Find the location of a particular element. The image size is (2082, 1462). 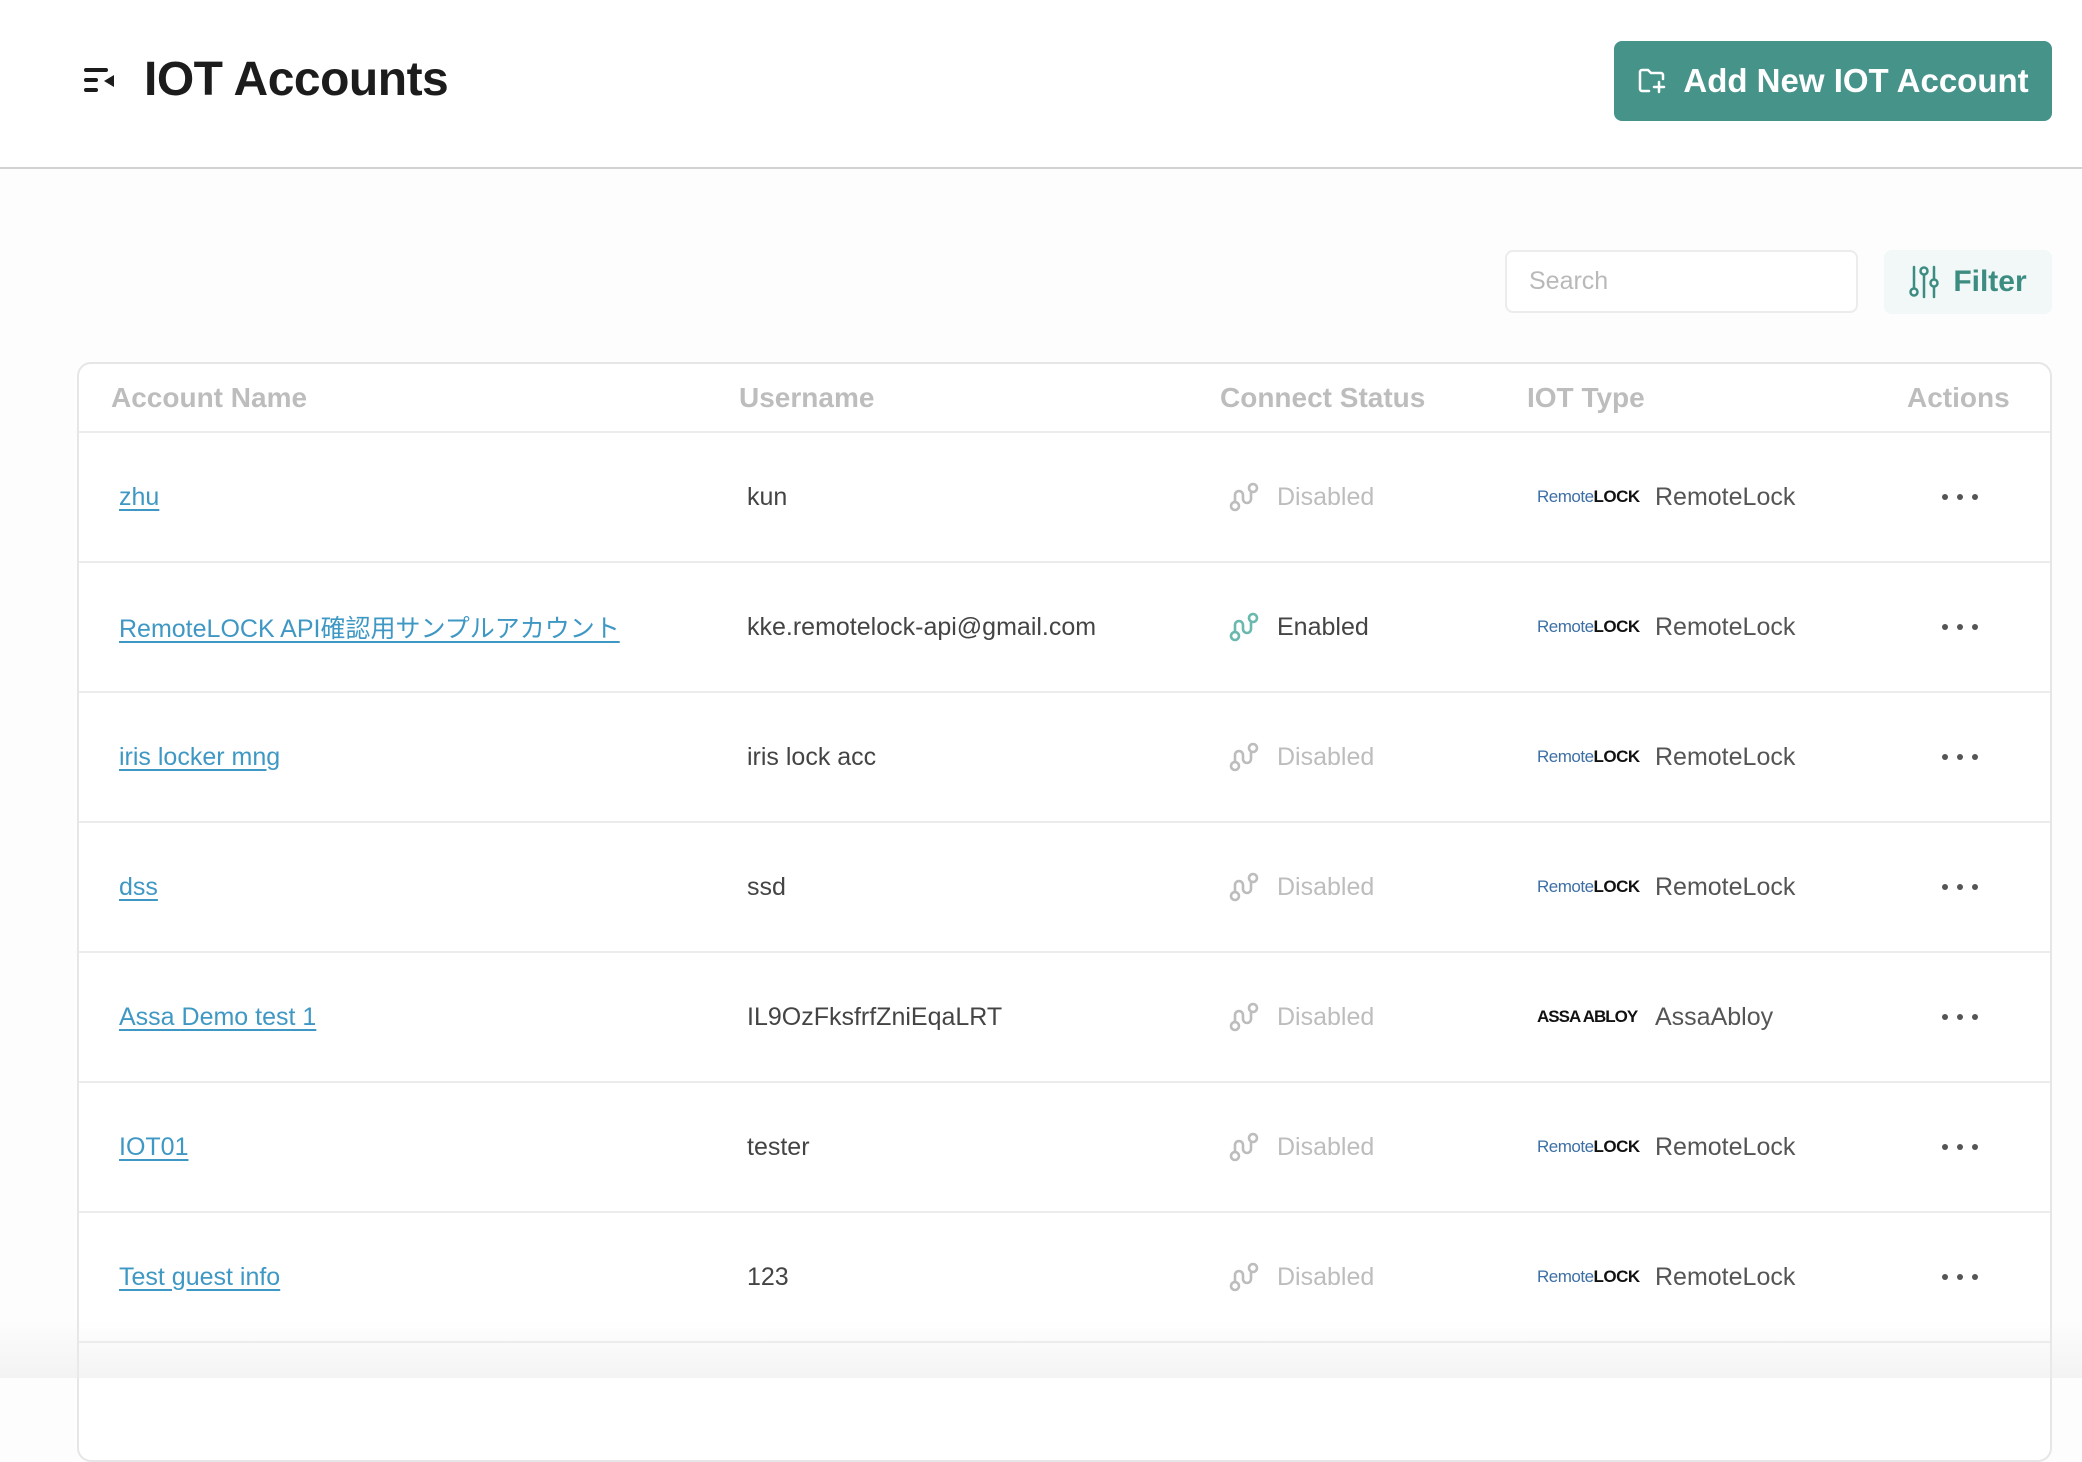

username: tester is located at coordinates (778, 1146).